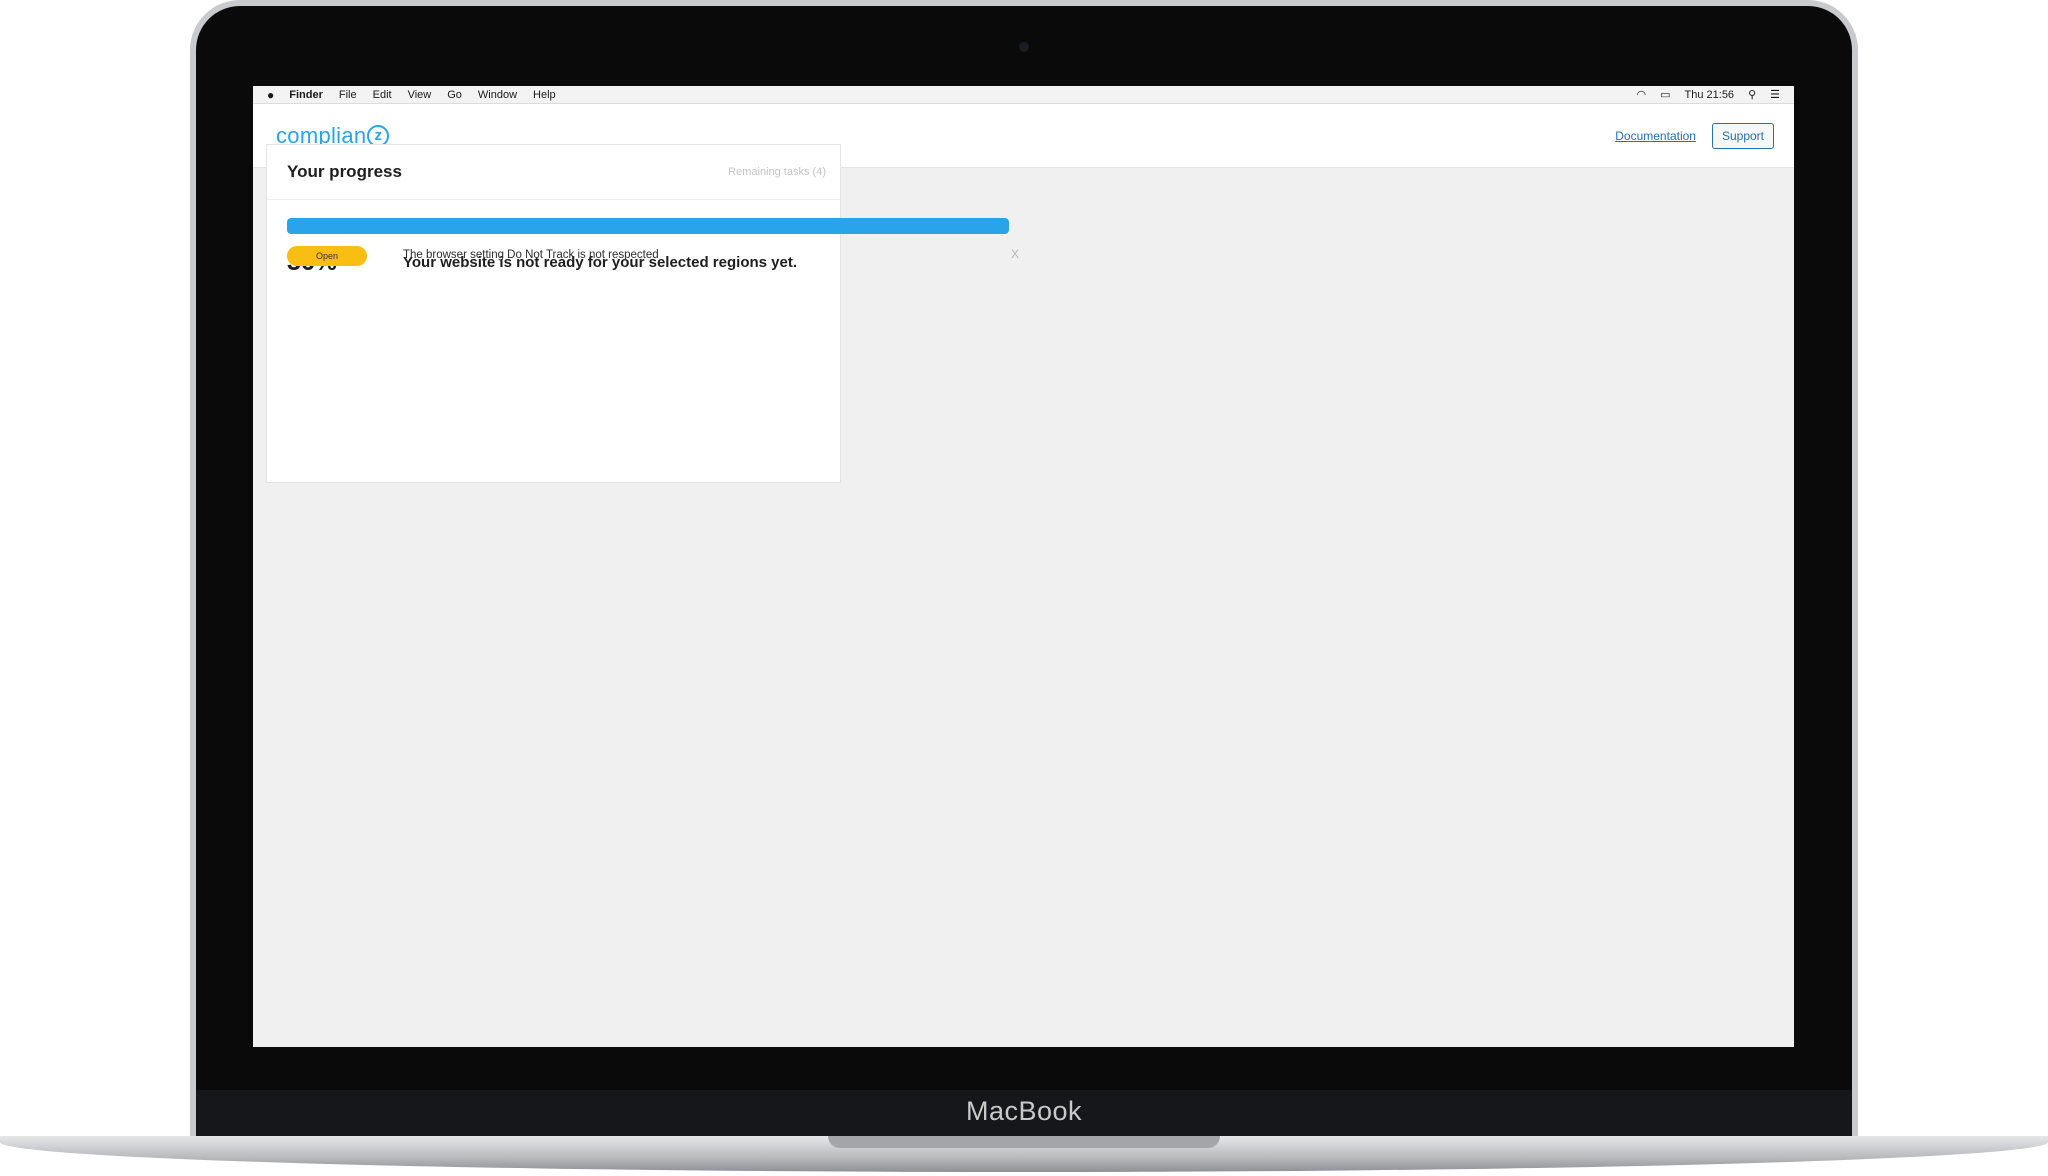 The height and width of the screenshot is (1176, 2048). Describe the element at coordinates (1024, 47) in the screenshot. I see `camera-icon` at that location.